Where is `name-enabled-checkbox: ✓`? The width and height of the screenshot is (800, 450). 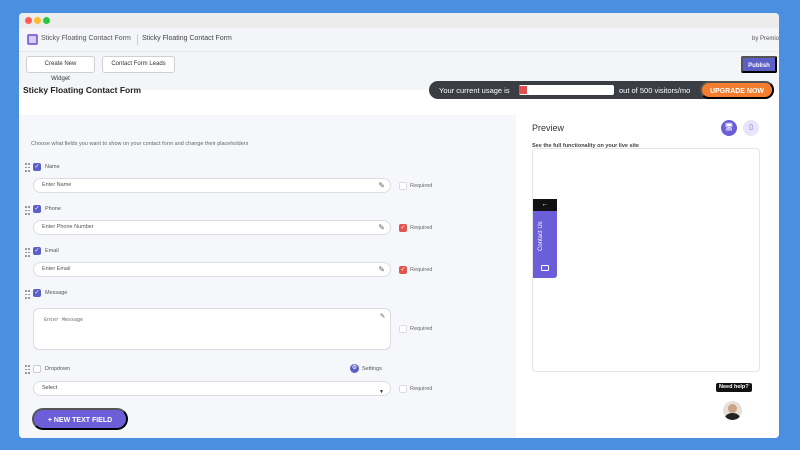 name-enabled-checkbox: ✓ is located at coordinates (37, 167).